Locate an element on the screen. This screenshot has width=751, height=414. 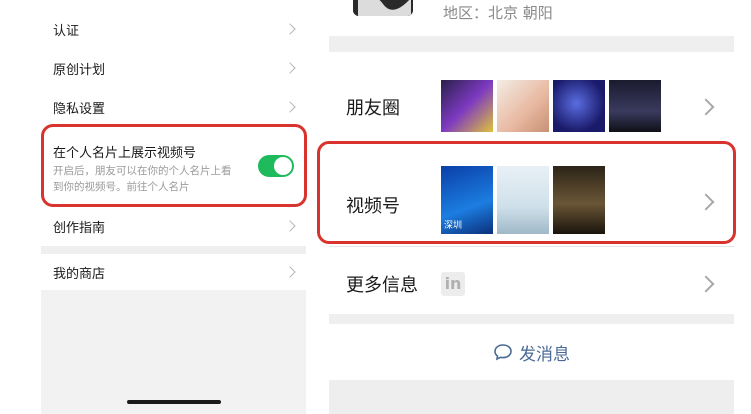
settings-item-label: 隐私设置 is located at coordinates (79, 109).